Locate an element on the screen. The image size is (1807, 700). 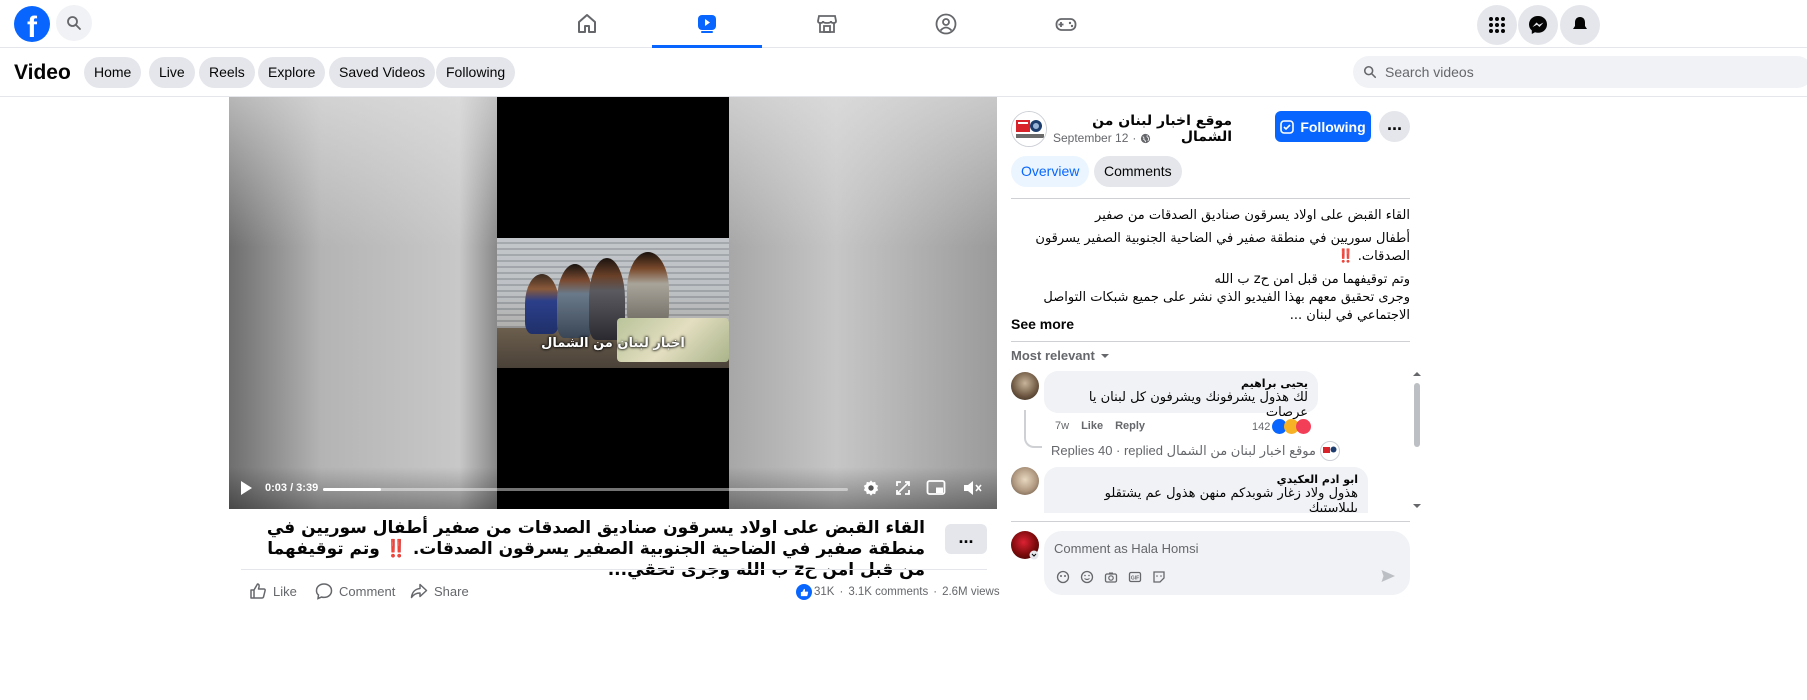
composer-tools: GIF is located at coordinates (1111, 577).